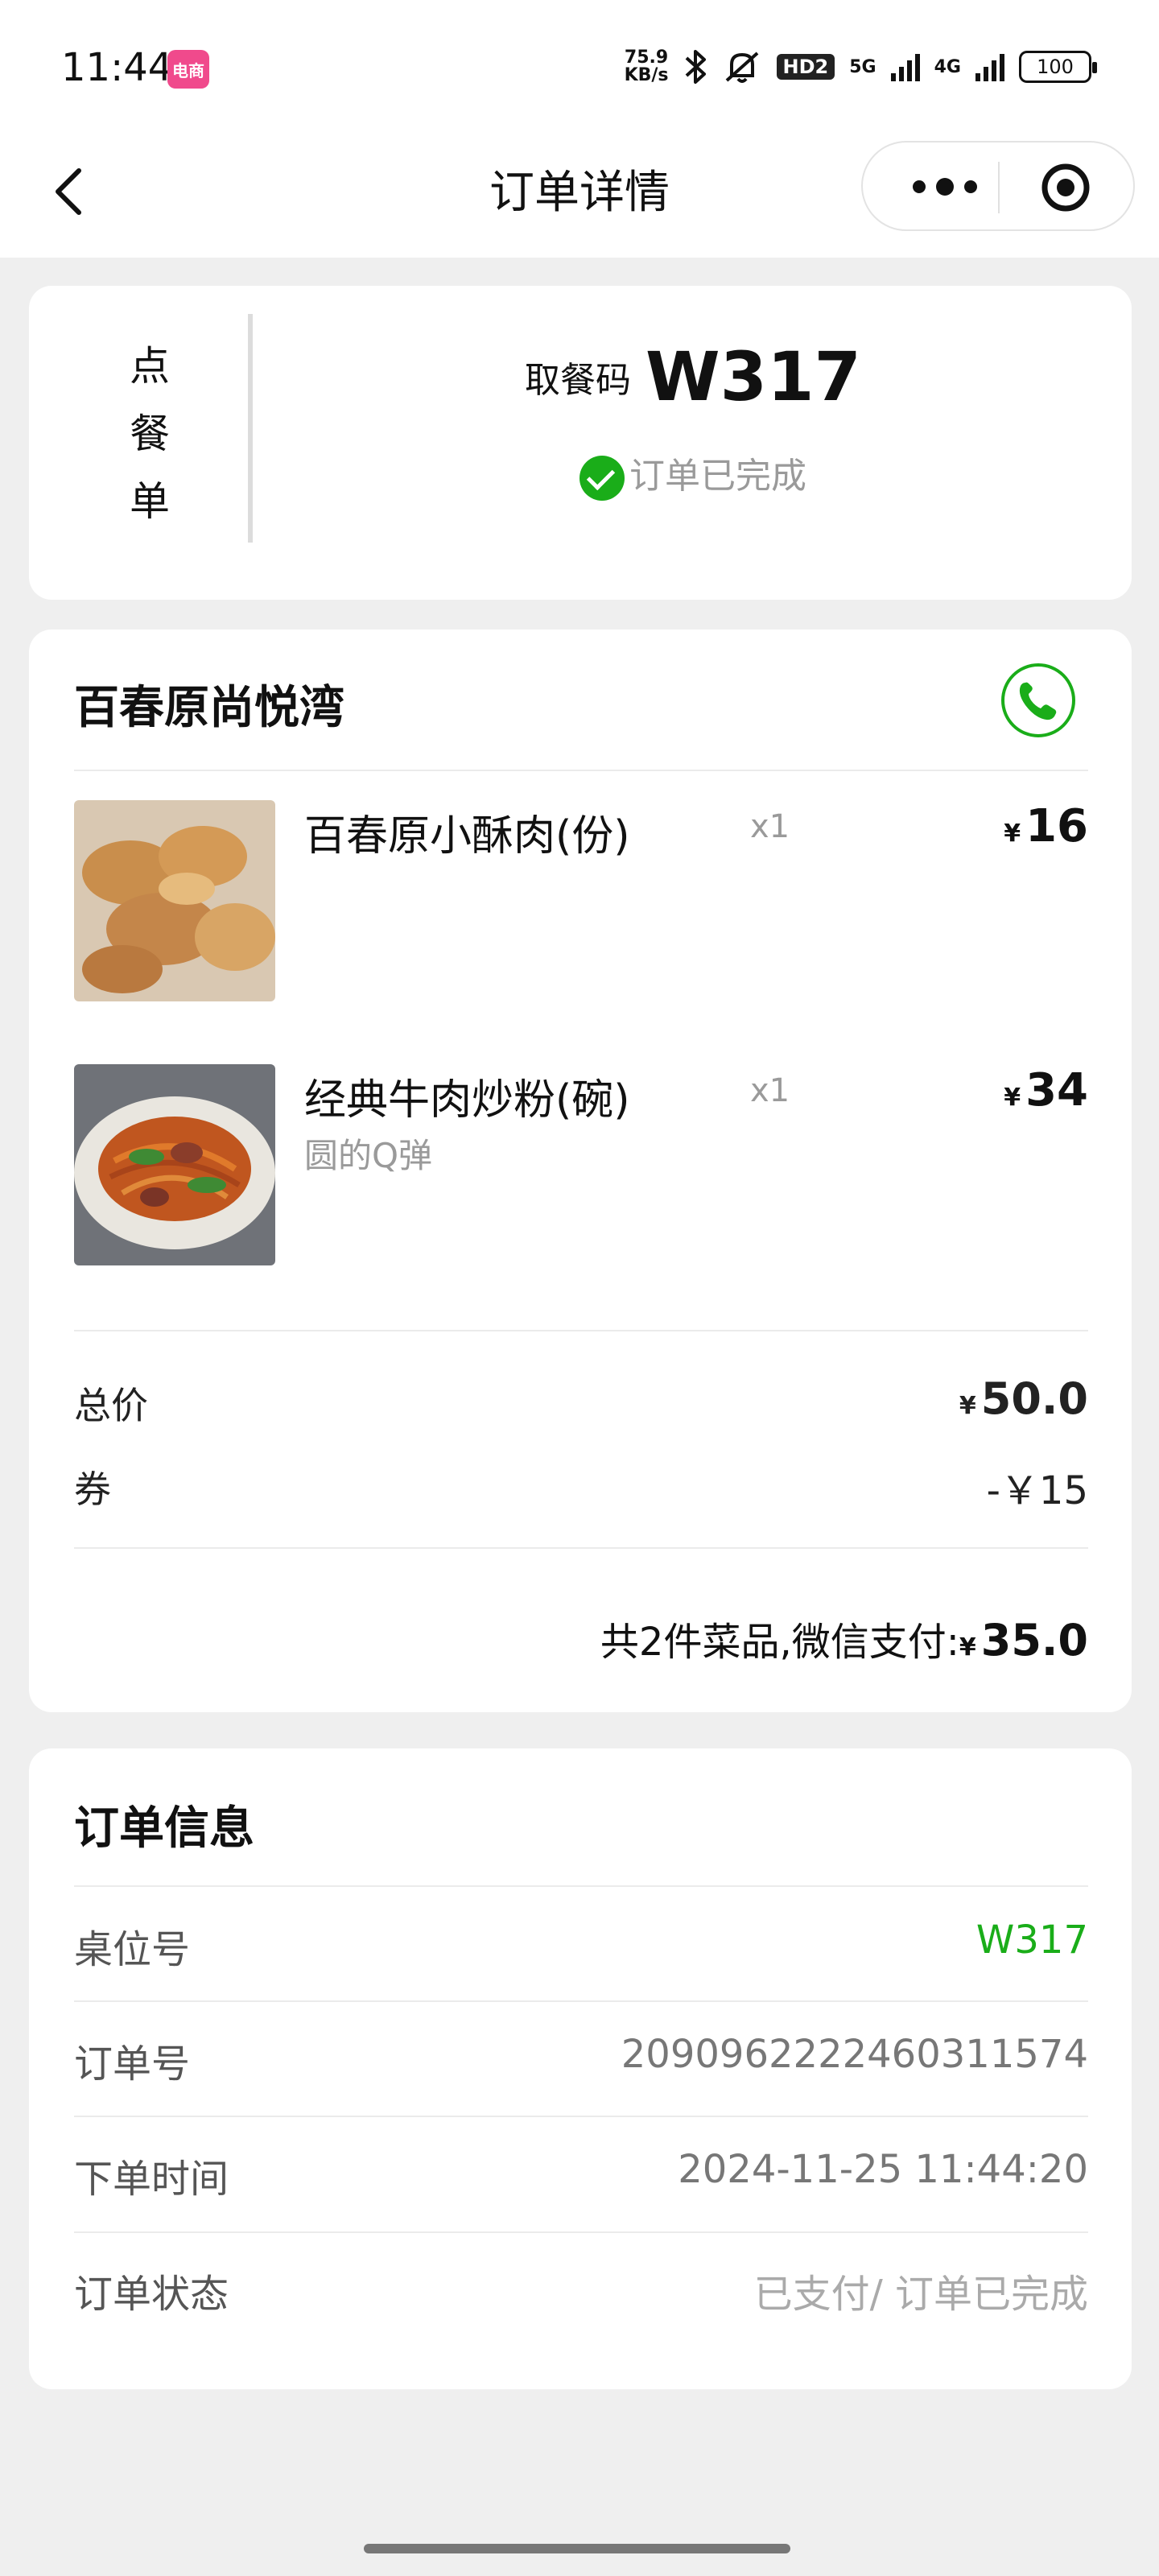 This screenshot has width=1159, height=2576. I want to click on battery-icon: 100, so click(1058, 67).